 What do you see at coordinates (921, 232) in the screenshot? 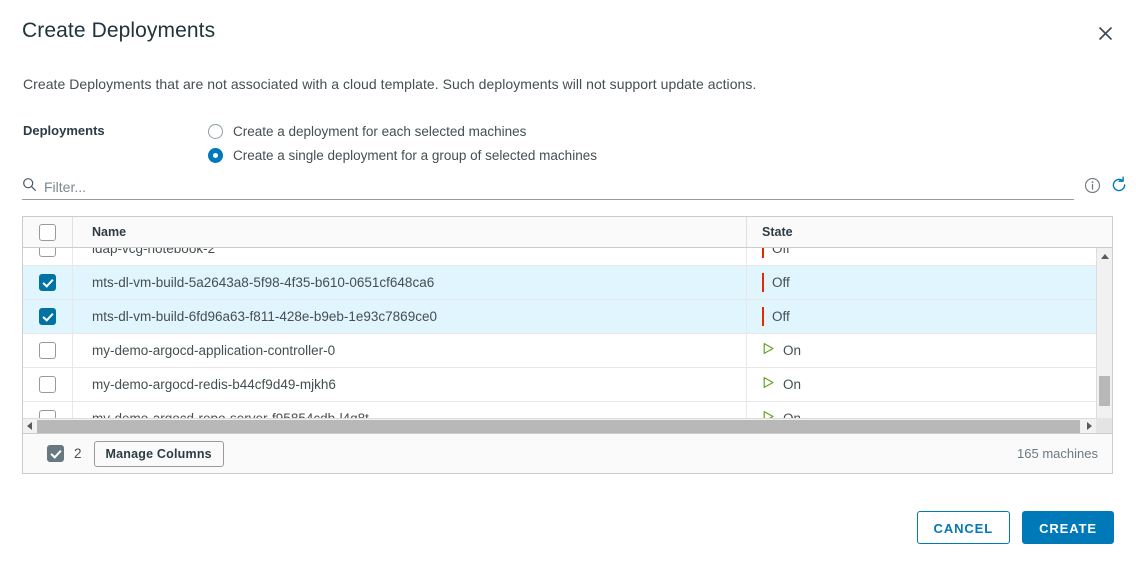
I see `header-cell-state: State` at bounding box center [921, 232].